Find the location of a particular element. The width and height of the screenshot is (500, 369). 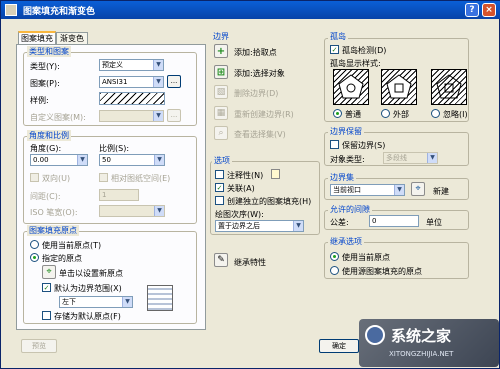

store-default-checkbox is located at coordinates (46, 315).